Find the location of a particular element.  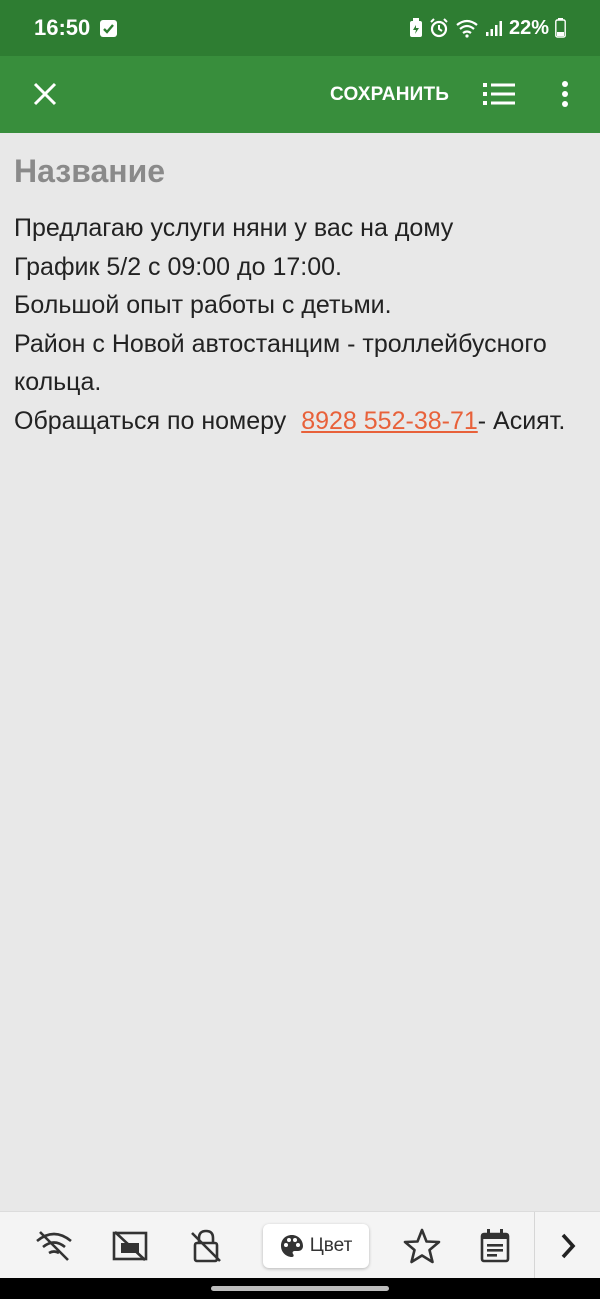

lock-off-icon is located at coordinates (206, 1246).